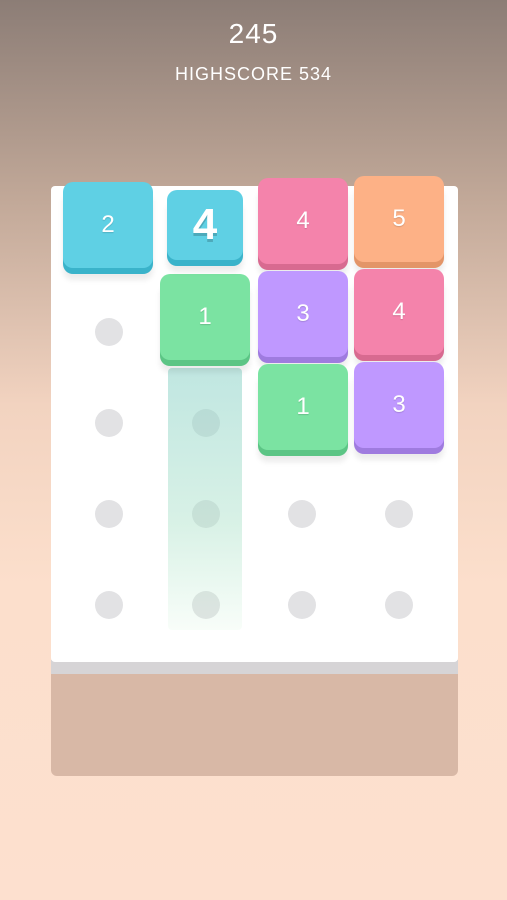 The width and height of the screenshot is (507, 900). Describe the element at coordinates (205, 499) in the screenshot. I see `drop-column-highlight` at that location.